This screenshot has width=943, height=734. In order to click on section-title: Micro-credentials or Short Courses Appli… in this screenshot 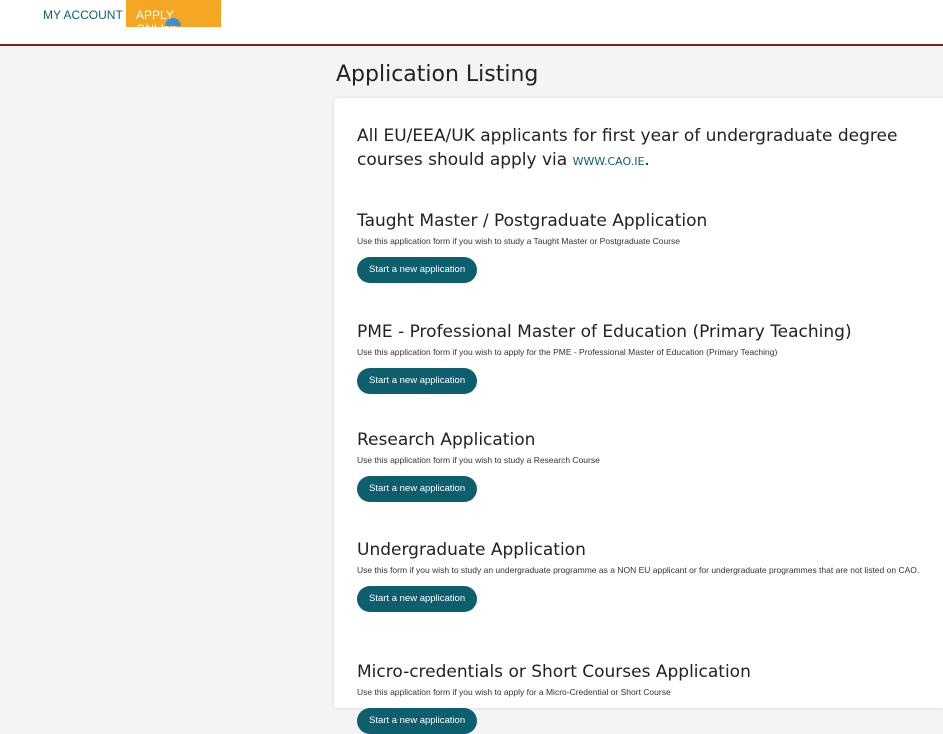, I will do `click(554, 672)`.